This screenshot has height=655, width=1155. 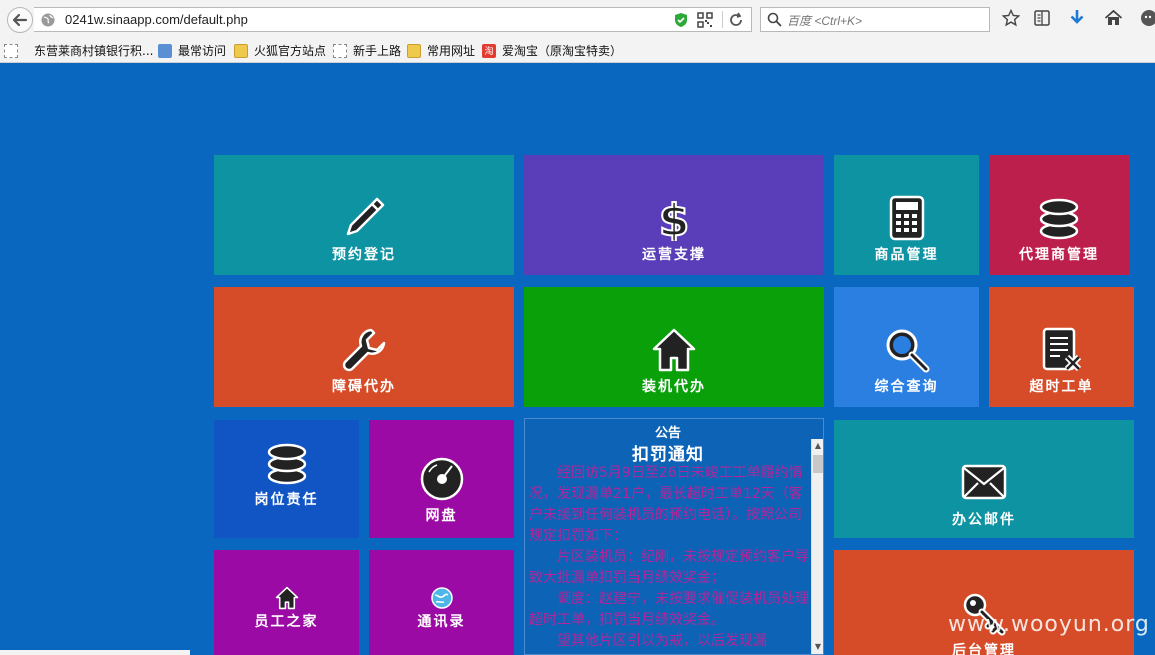 I want to click on search-box: 百度 <Ctrl+K>, so click(x=875, y=19).